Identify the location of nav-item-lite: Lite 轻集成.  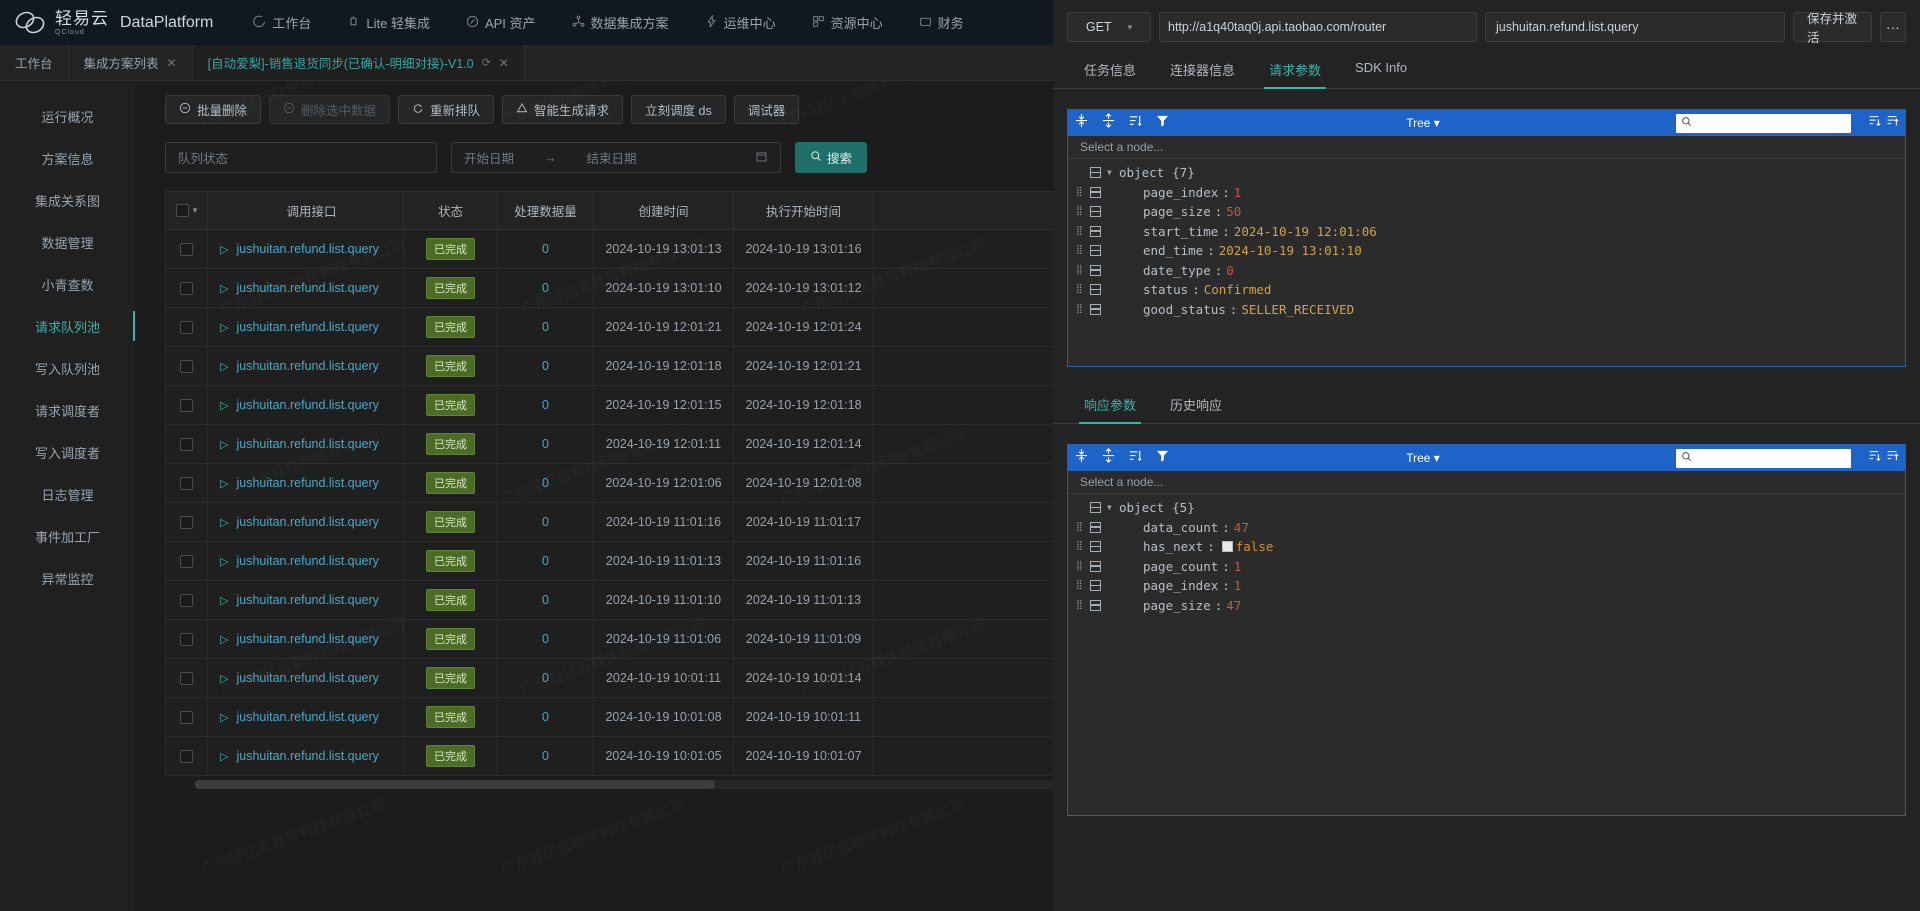
(388, 22).